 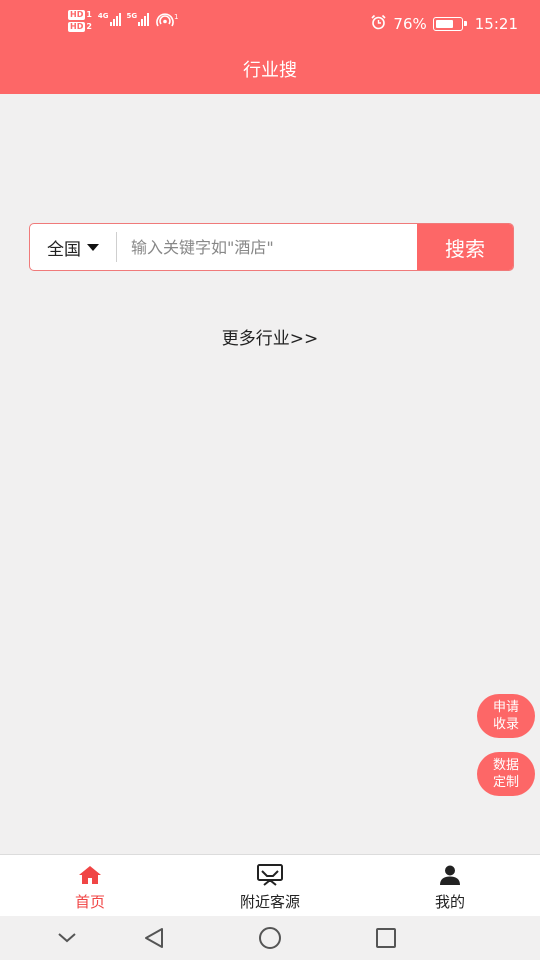 What do you see at coordinates (505, 782) in the screenshot?
I see `custom-line-2: 定制` at bounding box center [505, 782].